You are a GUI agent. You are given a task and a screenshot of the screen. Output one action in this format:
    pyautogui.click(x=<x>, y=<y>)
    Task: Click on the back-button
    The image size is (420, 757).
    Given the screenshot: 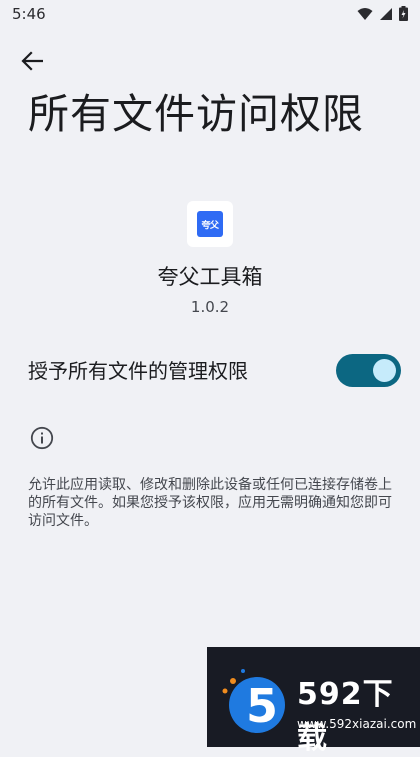 What is the action you would take?
    pyautogui.click(x=32, y=61)
    